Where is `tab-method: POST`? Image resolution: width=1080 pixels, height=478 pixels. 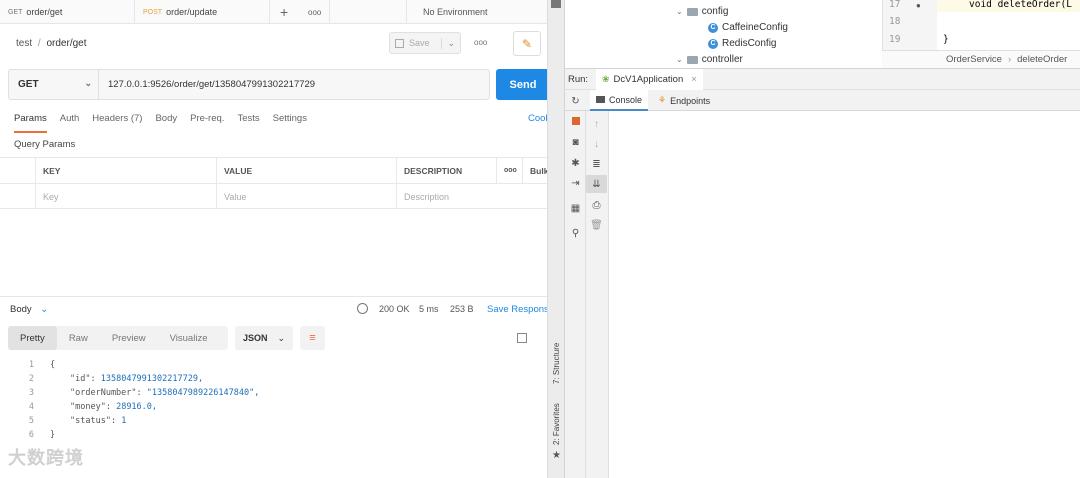
tab-method: POST is located at coordinates (153, 12).